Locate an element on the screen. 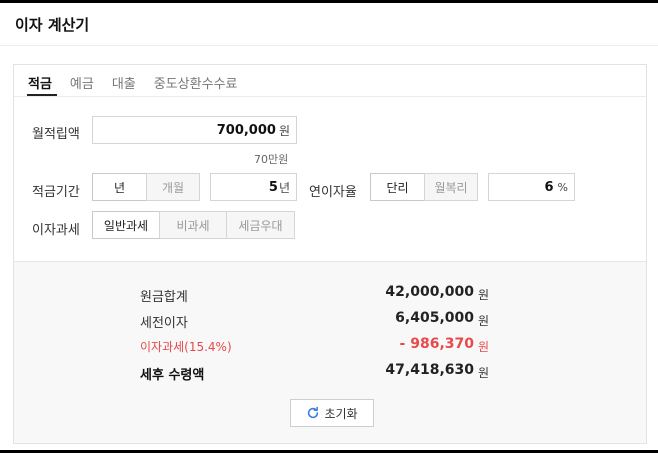 The image size is (658, 453). tab-savings: 적금 is located at coordinates (40, 84).